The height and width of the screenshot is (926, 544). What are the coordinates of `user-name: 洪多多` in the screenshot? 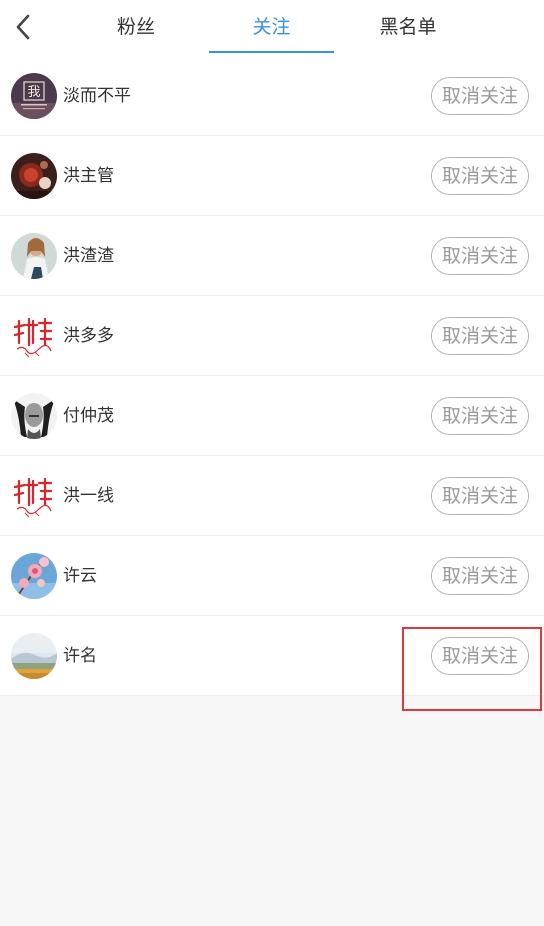 It's located at (88, 336).